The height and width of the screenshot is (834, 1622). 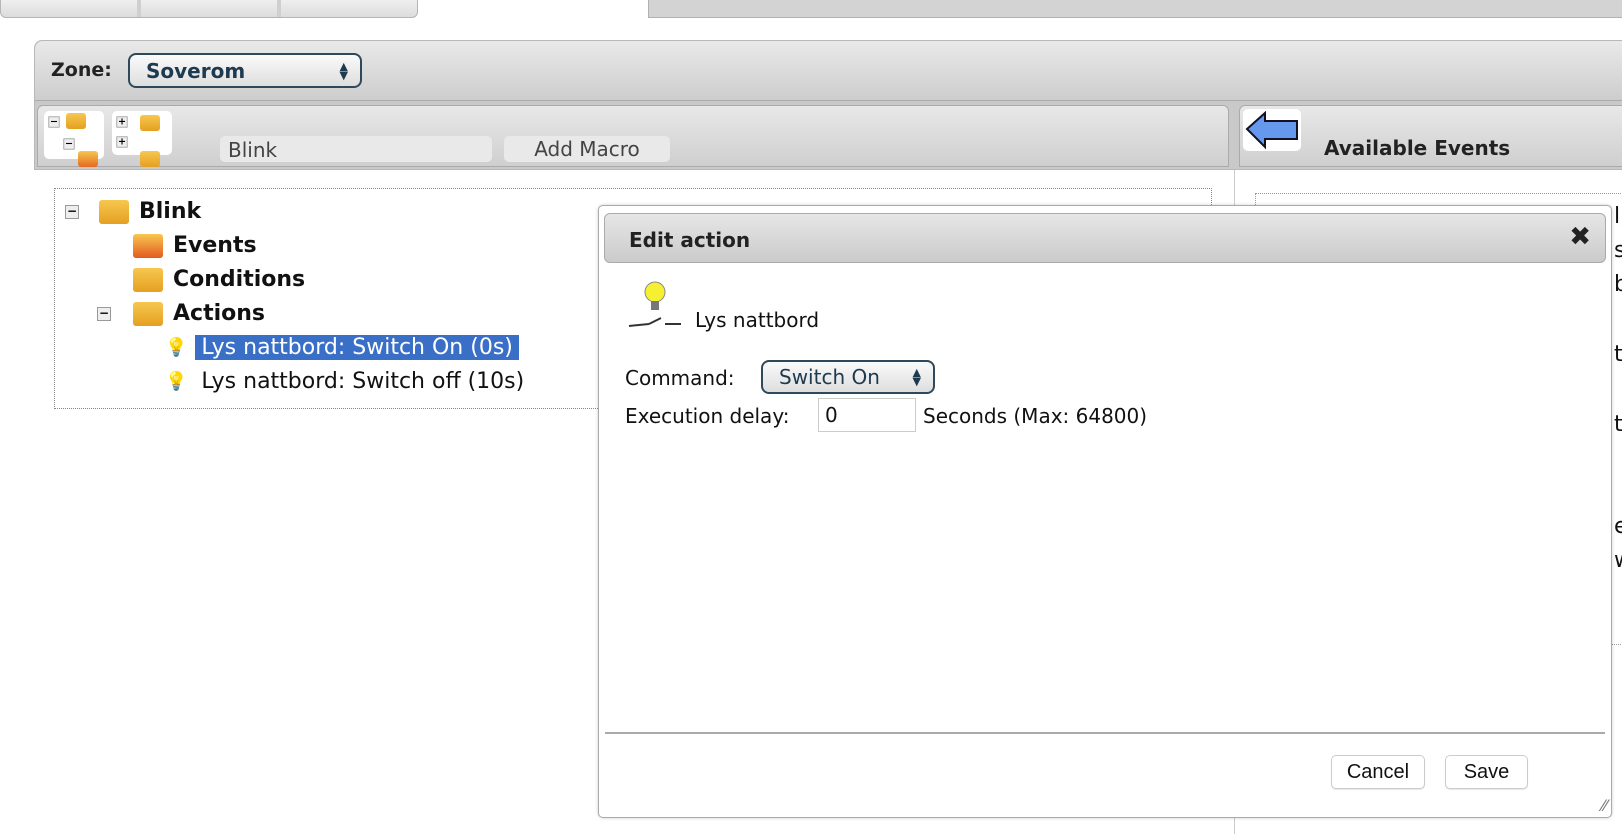 I want to click on device-name: Lys nattbord, so click(x=757, y=320).